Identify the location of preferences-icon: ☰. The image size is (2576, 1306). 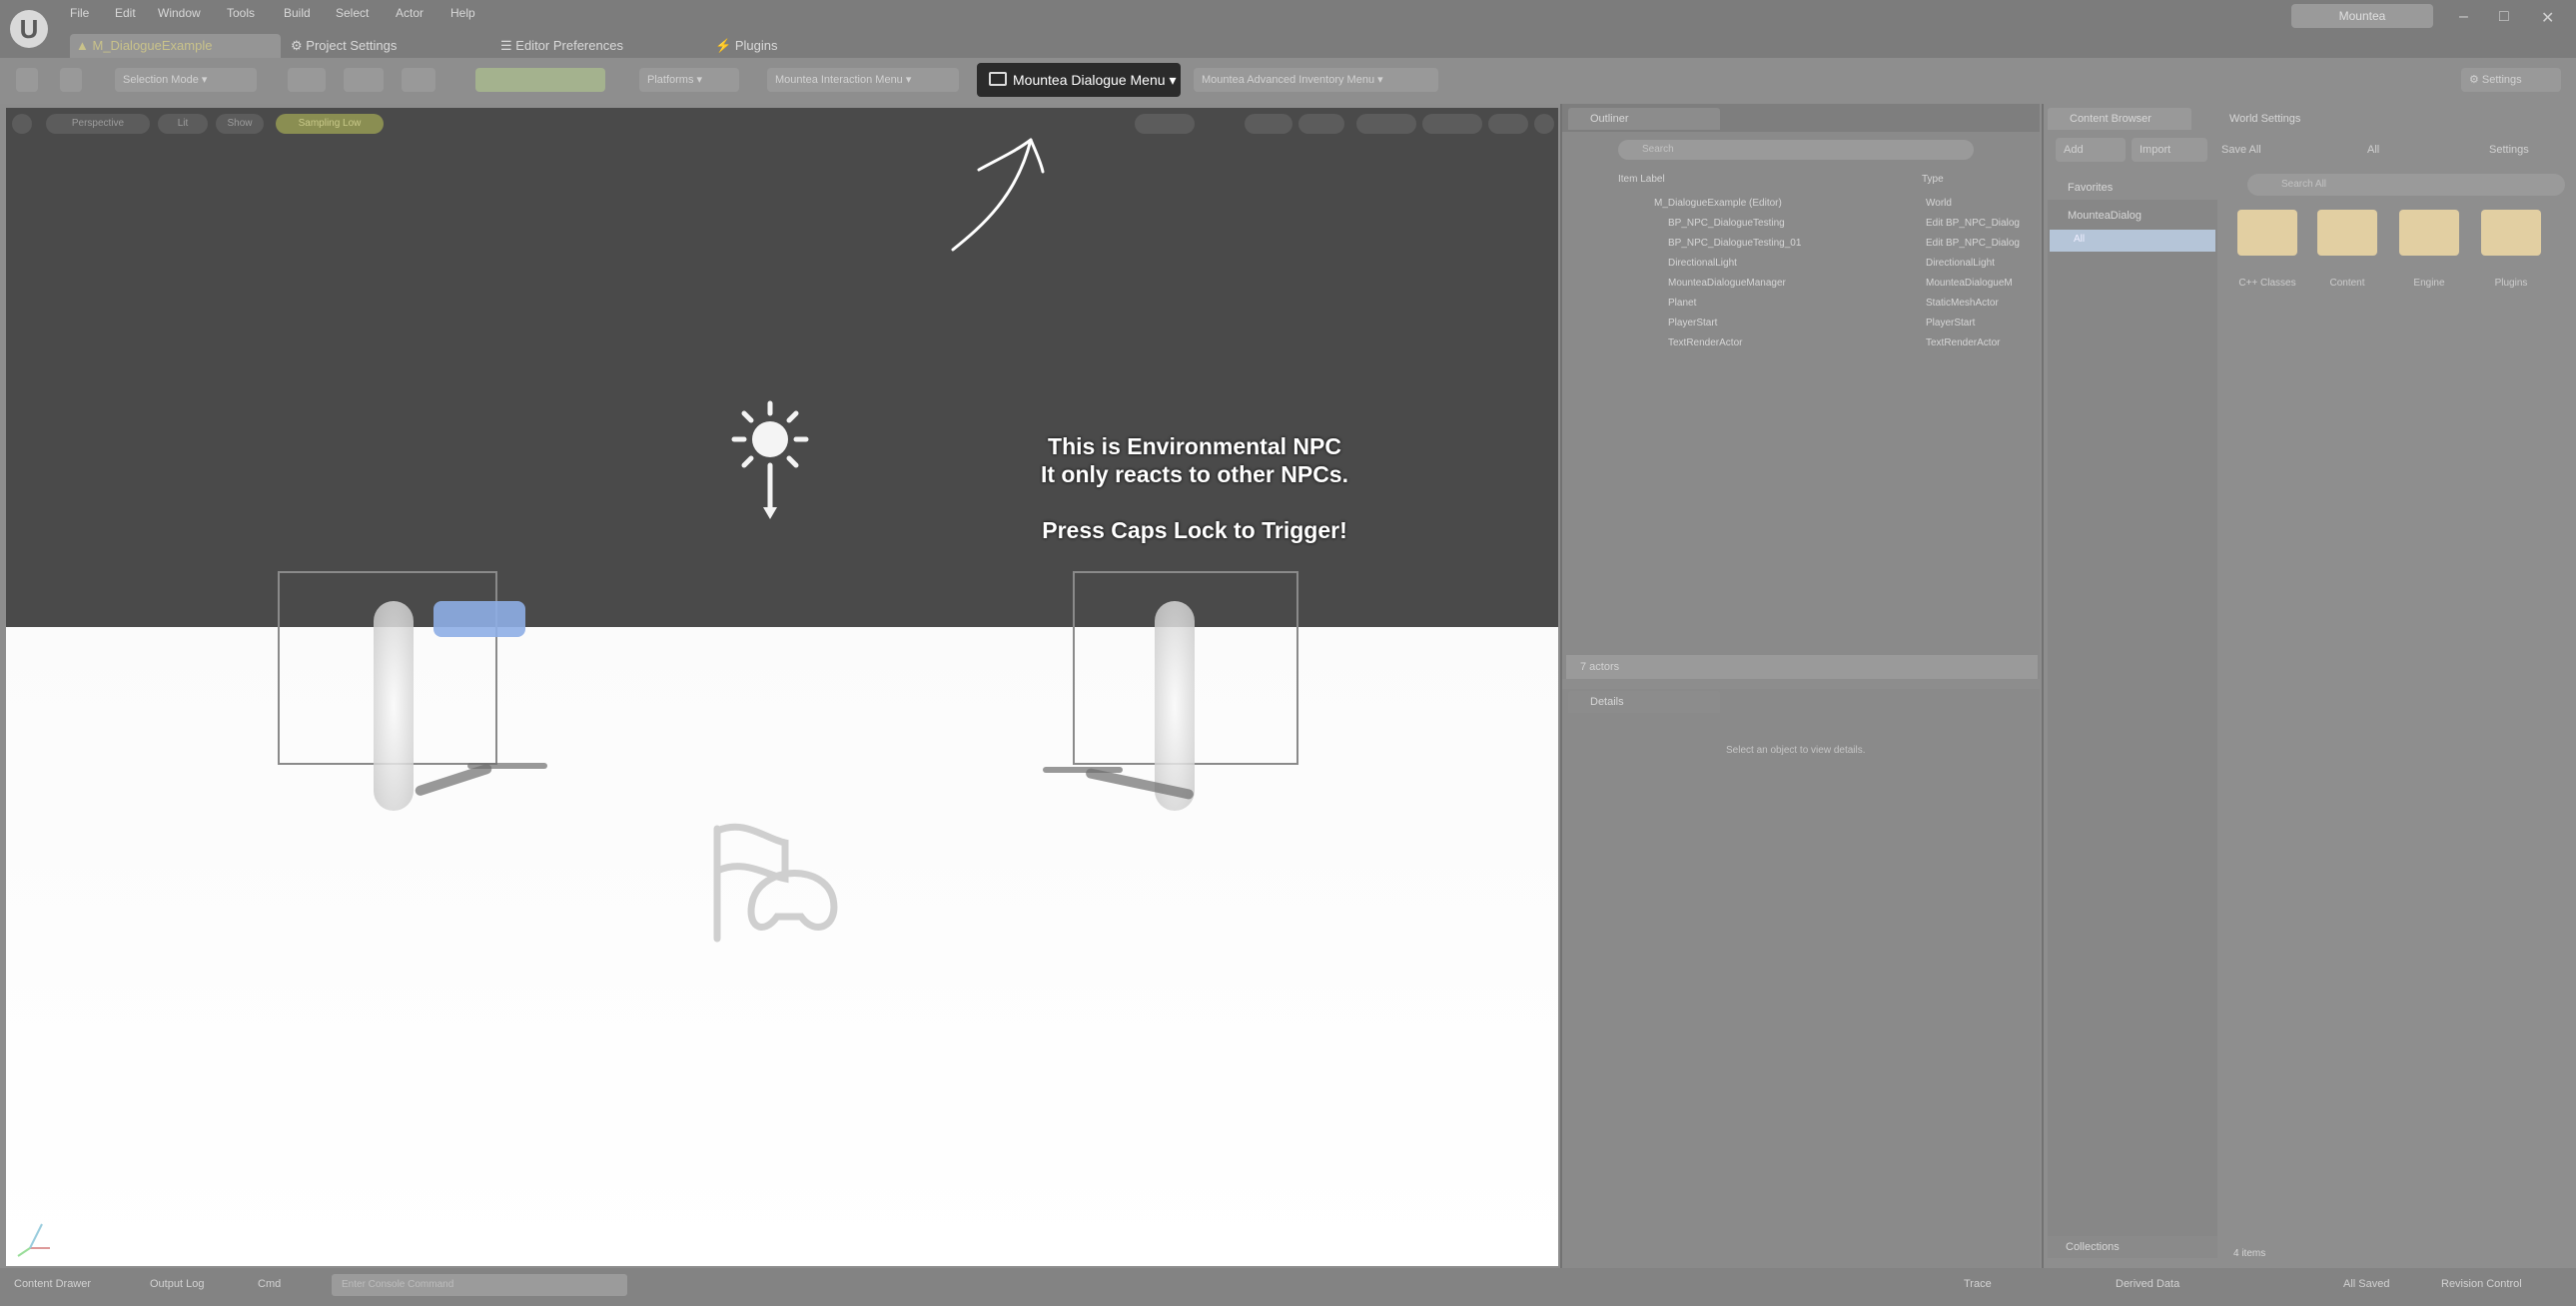
(508, 45).